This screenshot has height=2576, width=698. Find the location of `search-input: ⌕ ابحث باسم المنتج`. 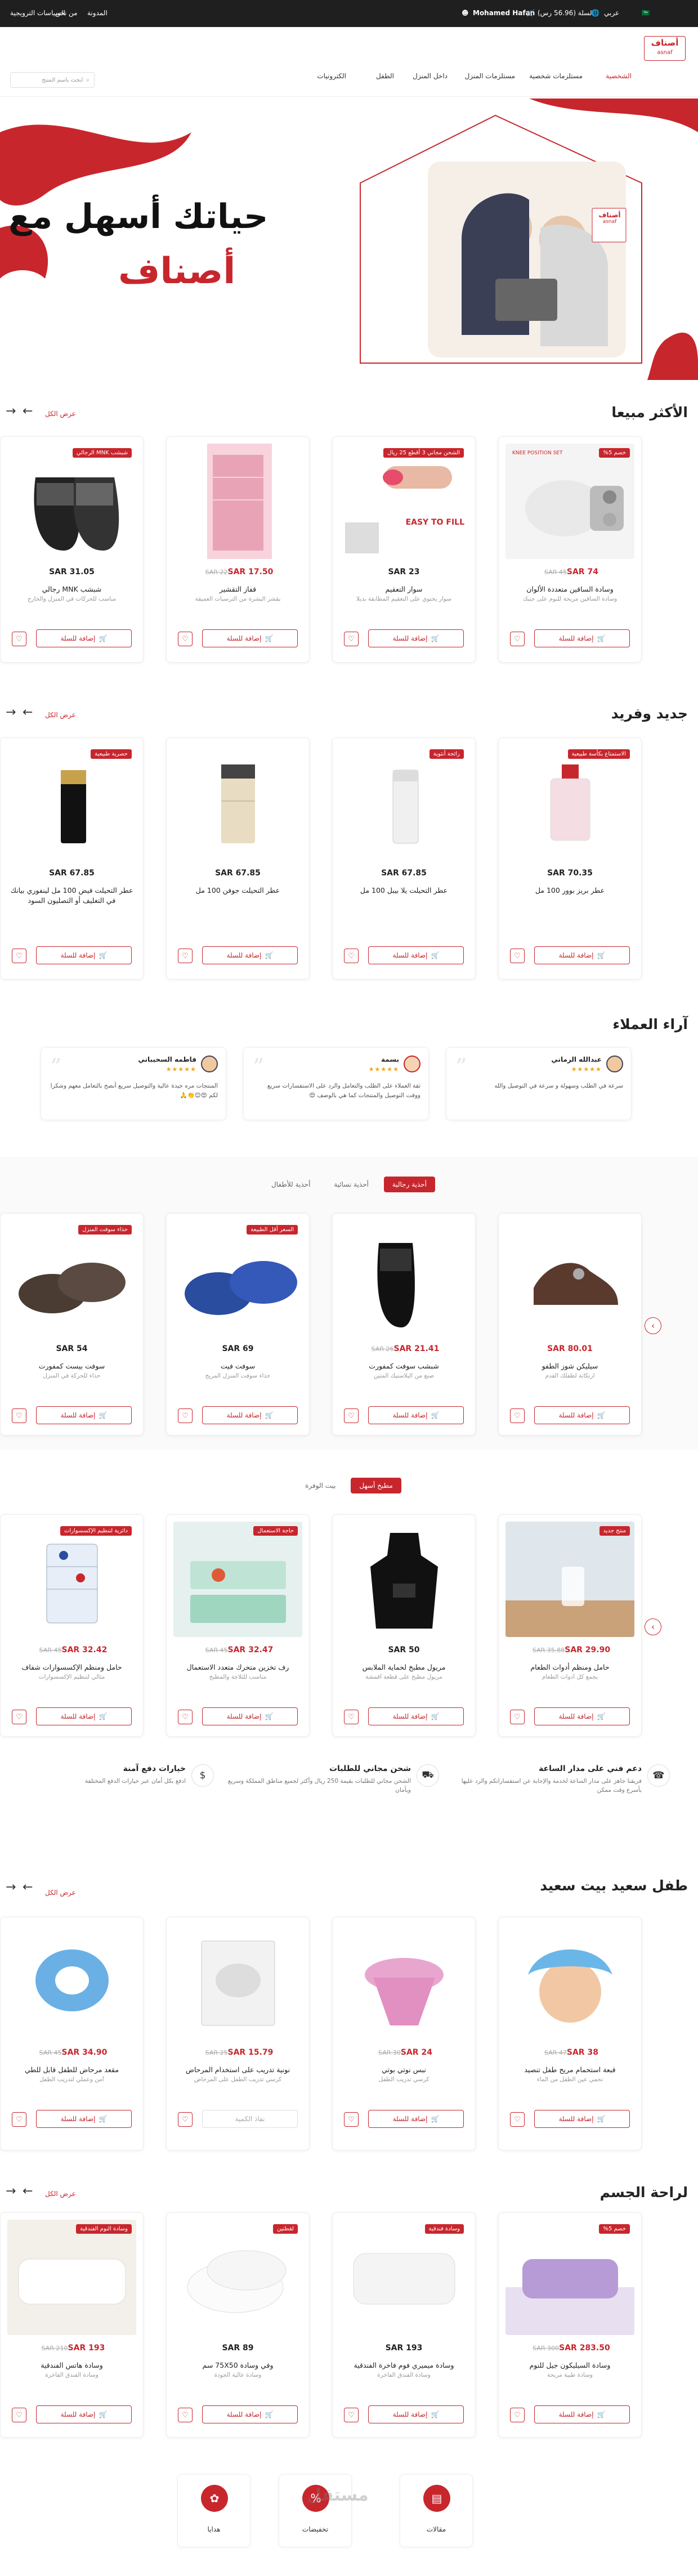

search-input: ⌕ ابحث باسم المنتج is located at coordinates (52, 80).